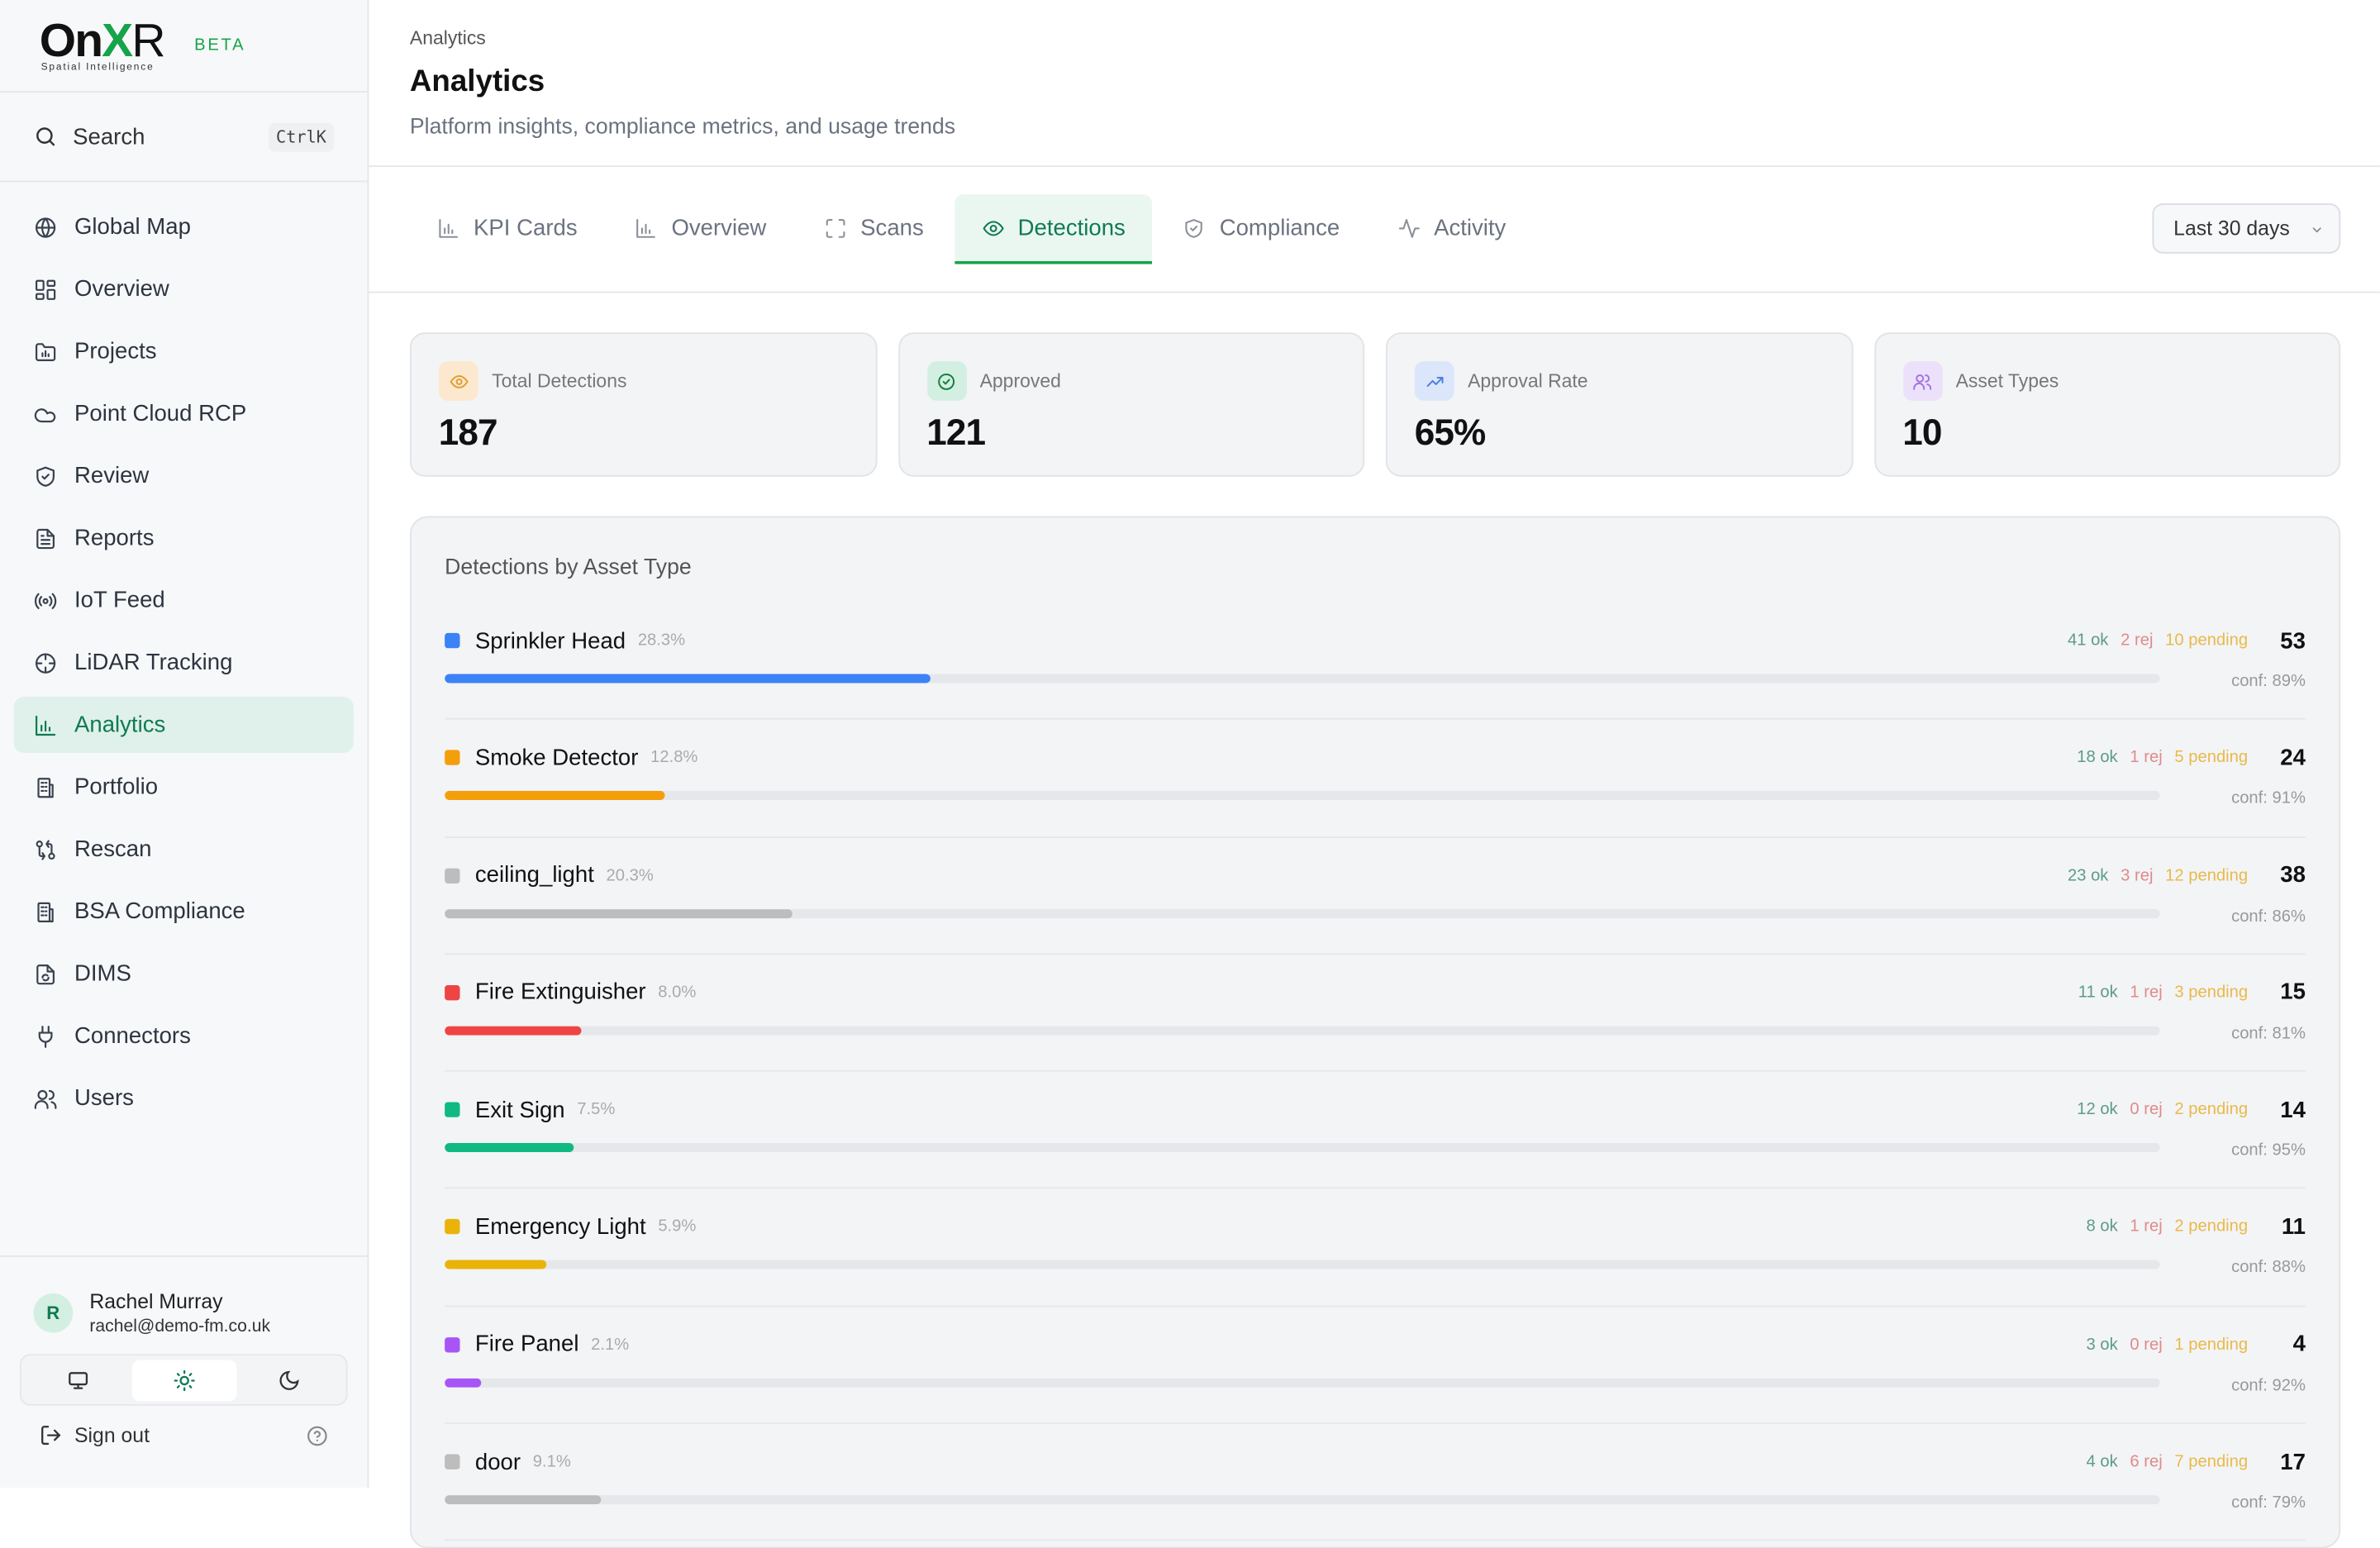 The image size is (2380, 1548). Describe the element at coordinates (317, 1435) in the screenshot. I see `help-icon` at that location.